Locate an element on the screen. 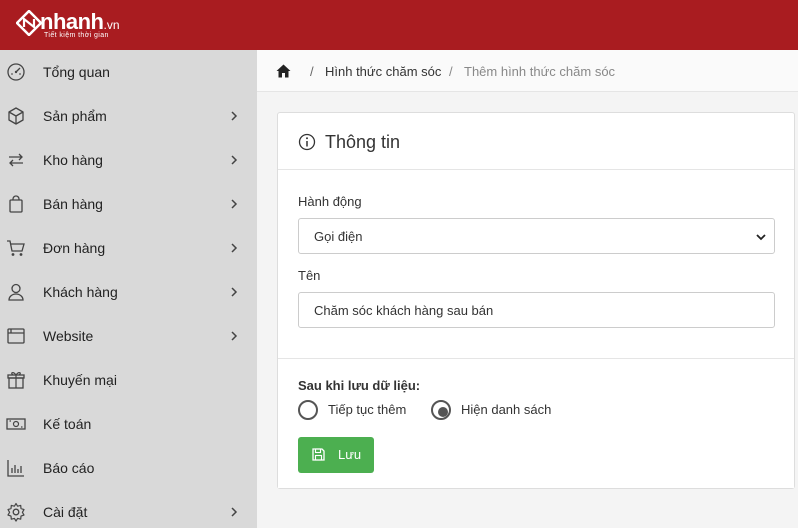 This screenshot has height=528, width=798. shopping-bag-icon is located at coordinates (16, 204).